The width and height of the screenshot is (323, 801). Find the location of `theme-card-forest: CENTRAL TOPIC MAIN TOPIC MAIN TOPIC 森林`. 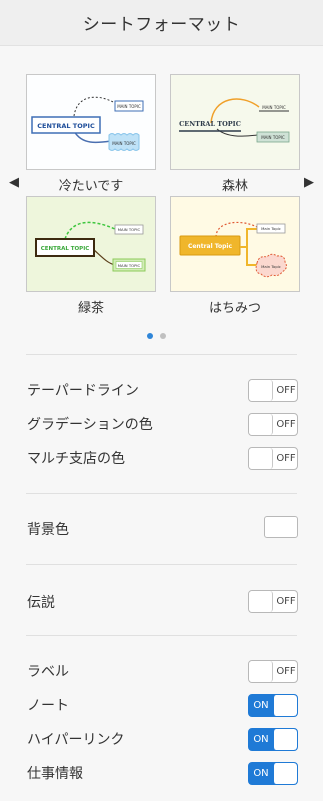

theme-card-forest: CENTRAL TOPIC MAIN TOPIC MAIN TOPIC 森林 is located at coordinates (235, 134).